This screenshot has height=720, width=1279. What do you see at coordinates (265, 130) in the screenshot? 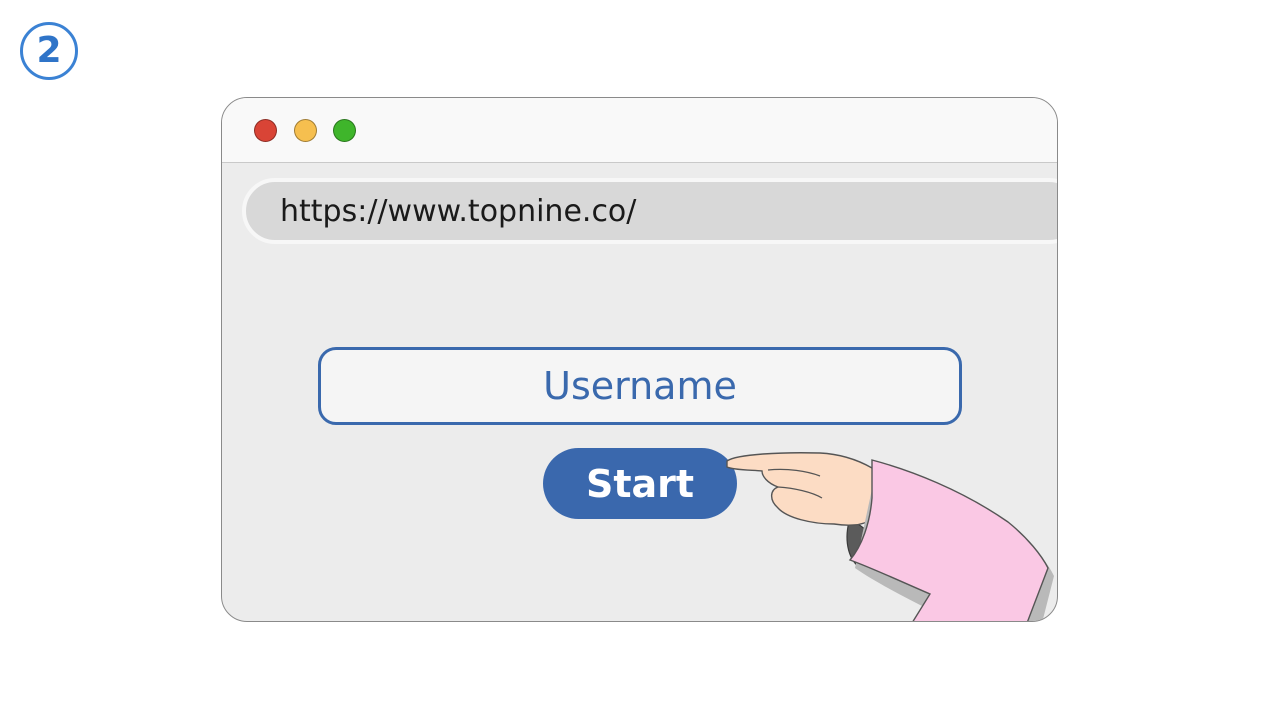
I see `close-window-button` at bounding box center [265, 130].